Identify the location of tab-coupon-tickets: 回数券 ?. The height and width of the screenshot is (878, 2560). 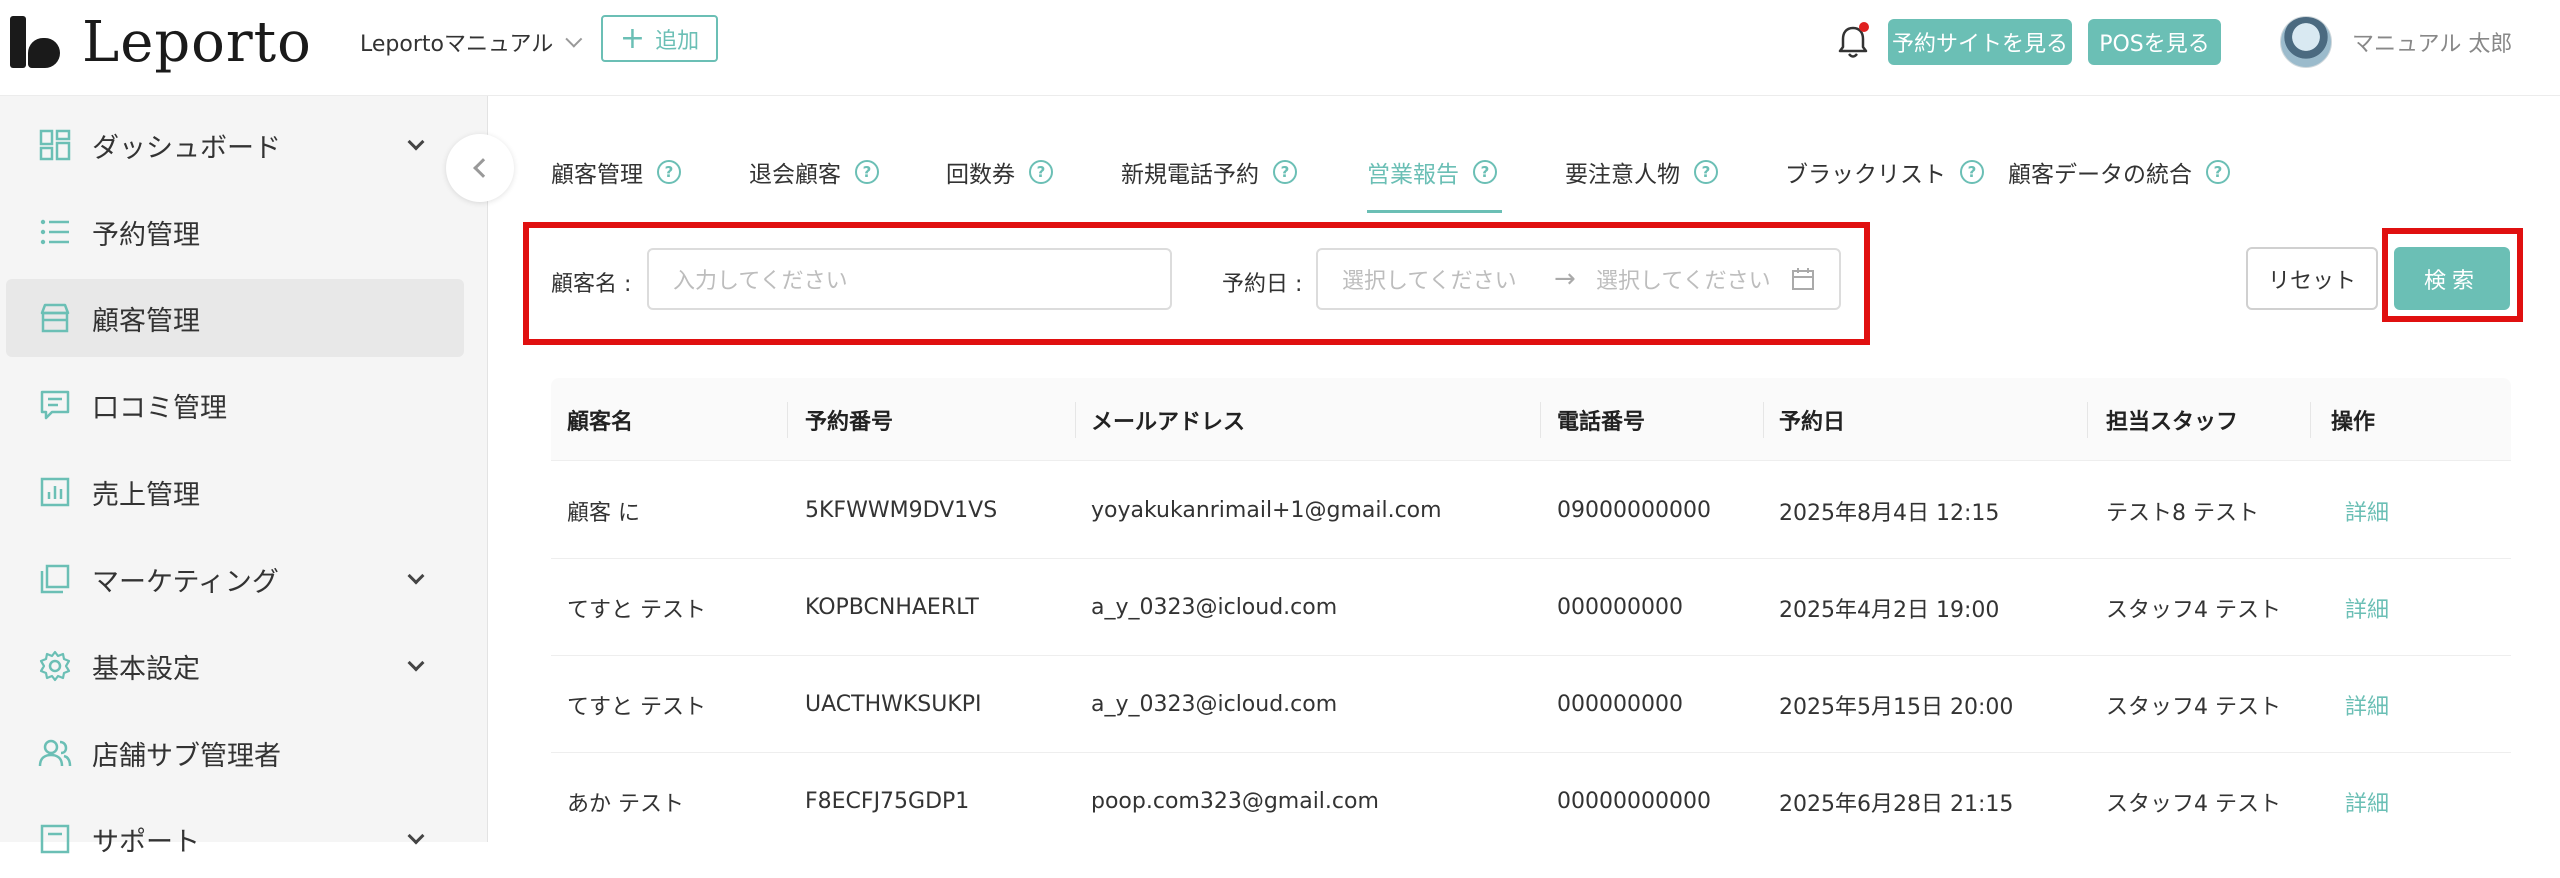
(999, 172).